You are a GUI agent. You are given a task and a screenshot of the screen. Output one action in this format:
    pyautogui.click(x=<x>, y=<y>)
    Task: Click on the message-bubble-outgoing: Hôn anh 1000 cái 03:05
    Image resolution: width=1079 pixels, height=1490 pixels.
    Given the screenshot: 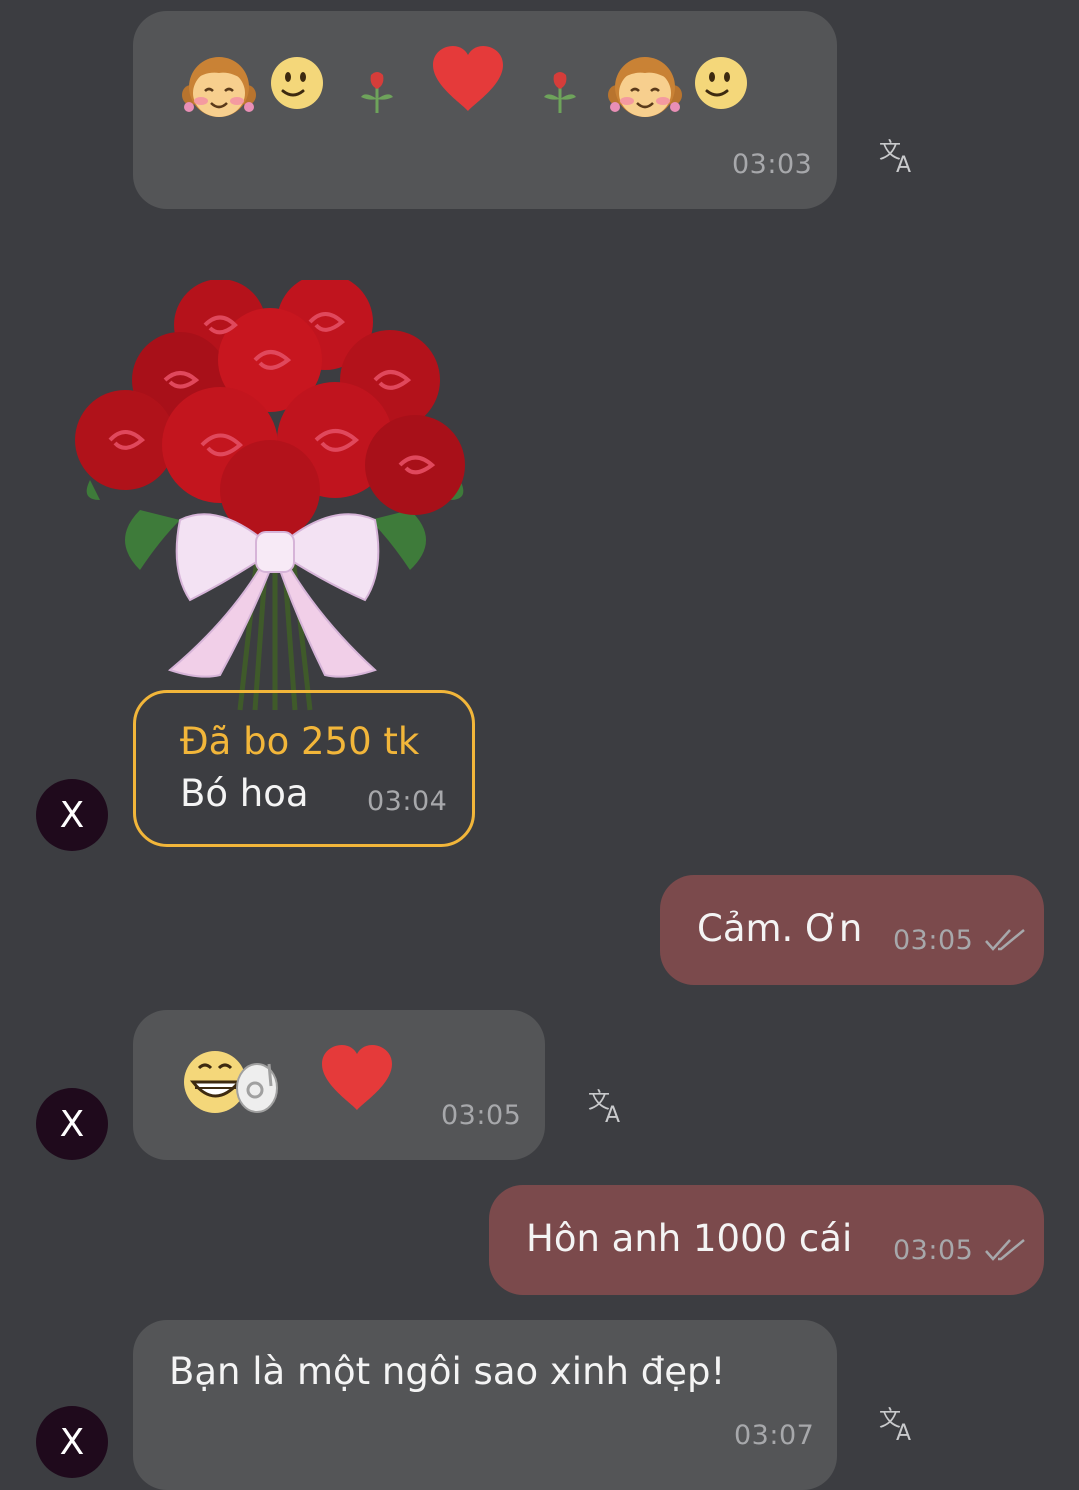 What is the action you would take?
    pyautogui.click(x=766, y=1240)
    